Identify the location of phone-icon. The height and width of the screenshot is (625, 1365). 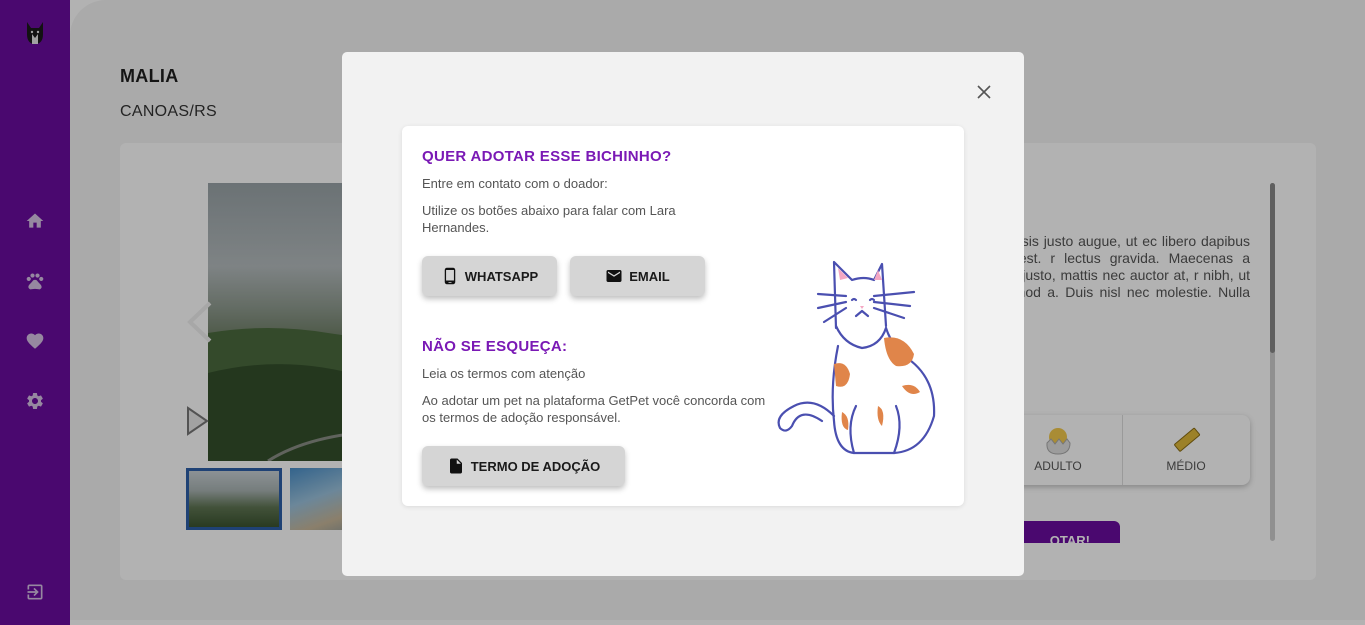
(453, 276).